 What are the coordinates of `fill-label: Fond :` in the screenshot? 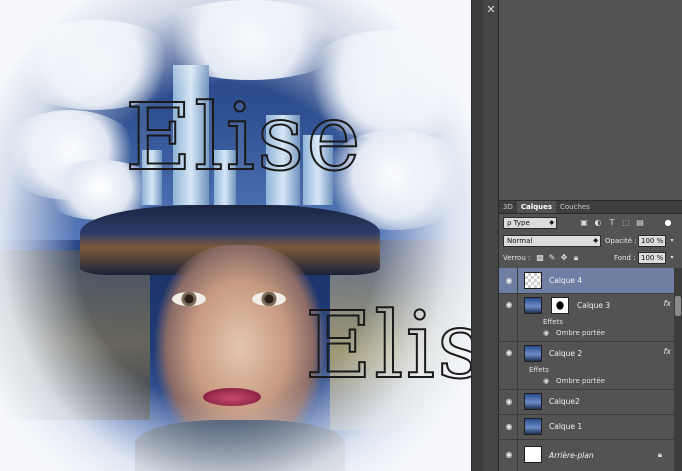 It's located at (625, 258).